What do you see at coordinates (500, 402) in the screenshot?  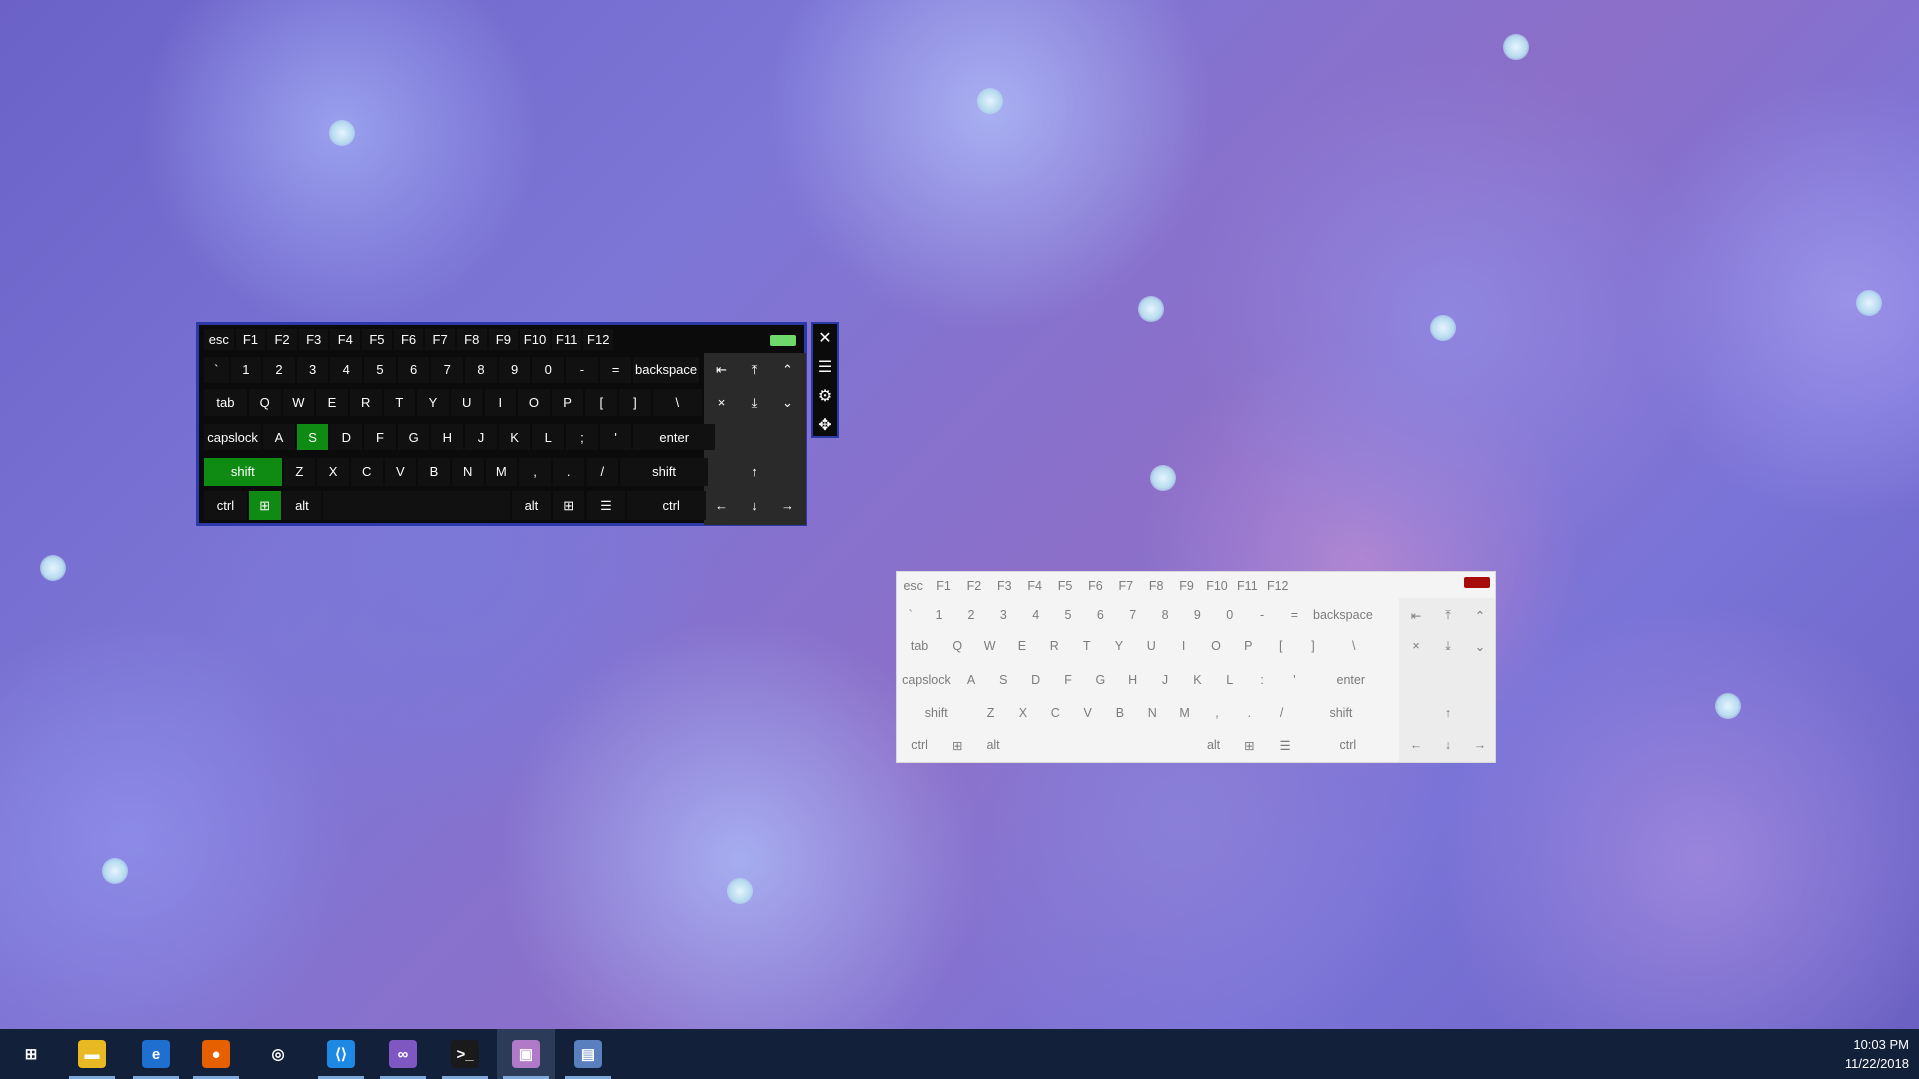 I see `key-2-8: I` at bounding box center [500, 402].